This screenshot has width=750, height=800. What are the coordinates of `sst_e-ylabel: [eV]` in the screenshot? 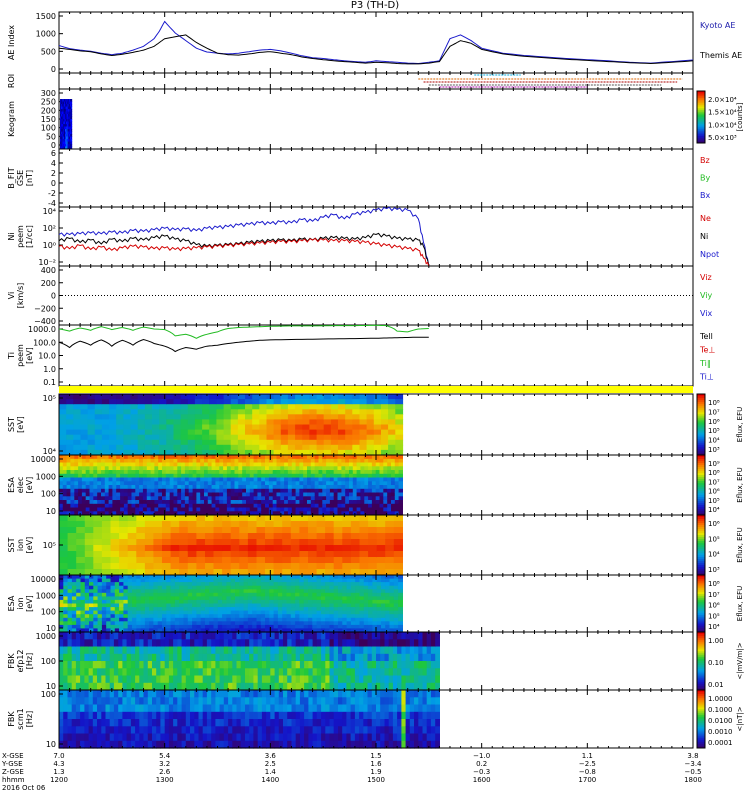 It's located at (20, 424).